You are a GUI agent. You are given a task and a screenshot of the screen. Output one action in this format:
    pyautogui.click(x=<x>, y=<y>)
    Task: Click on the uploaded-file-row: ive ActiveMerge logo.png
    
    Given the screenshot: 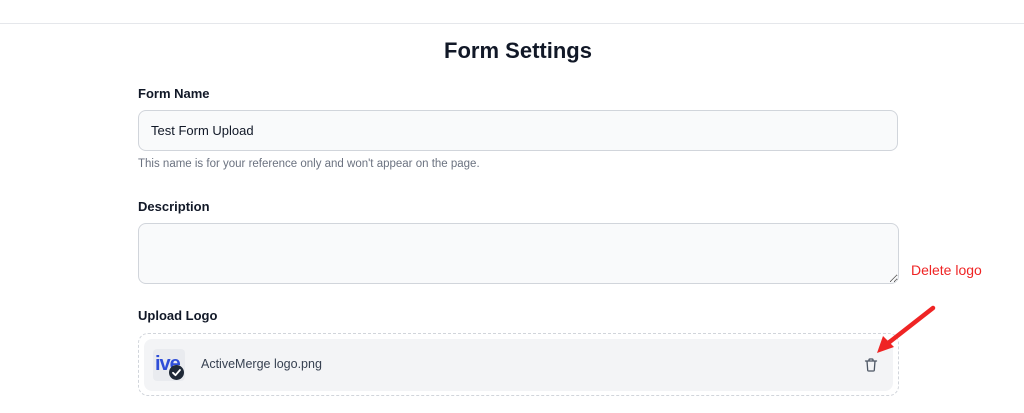 What is the action you would take?
    pyautogui.click(x=518, y=365)
    